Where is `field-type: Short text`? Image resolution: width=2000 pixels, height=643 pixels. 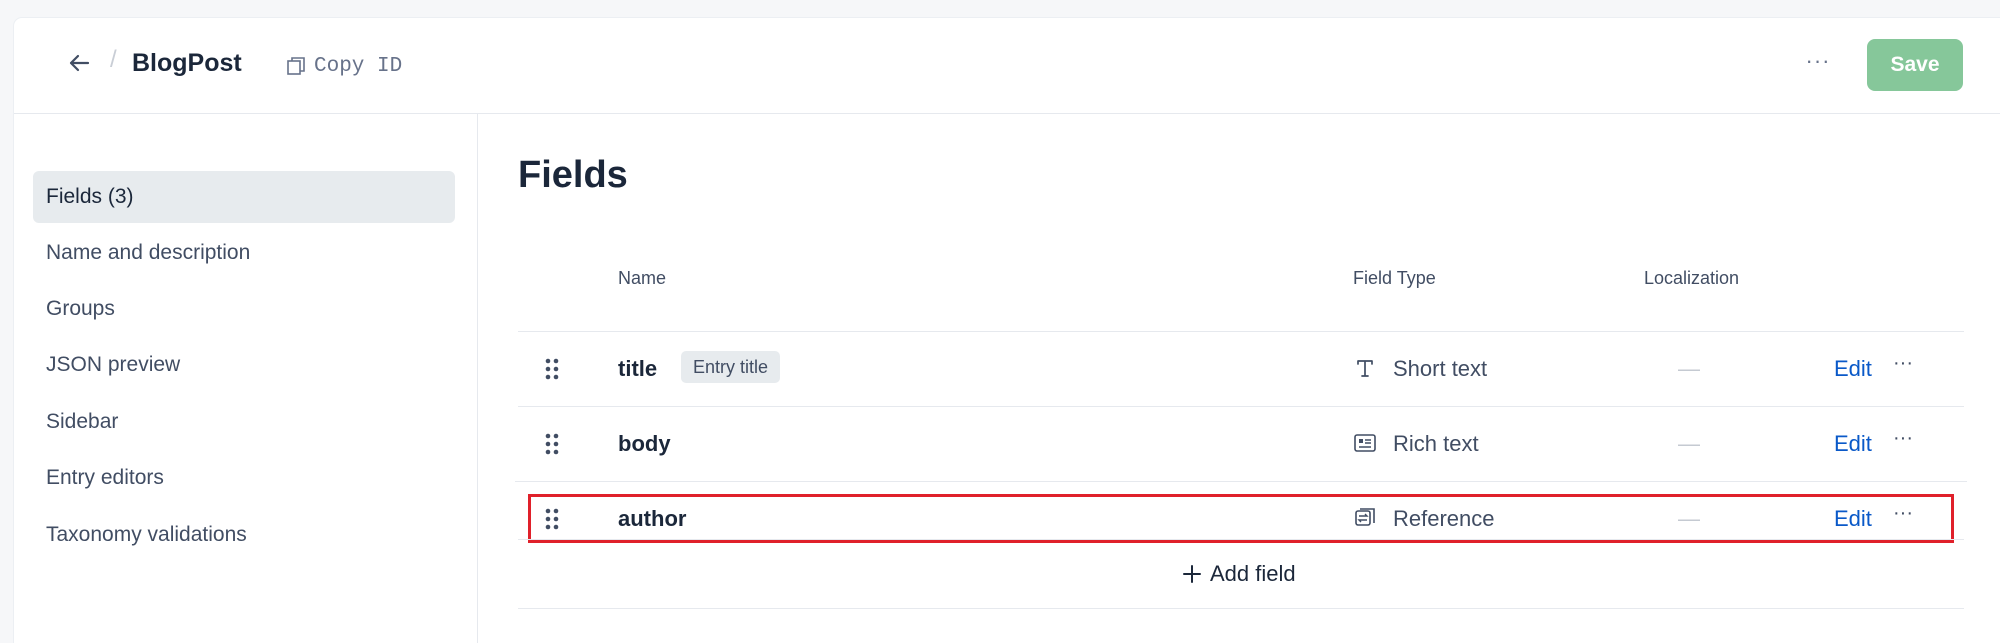 field-type: Short text is located at coordinates (1440, 368).